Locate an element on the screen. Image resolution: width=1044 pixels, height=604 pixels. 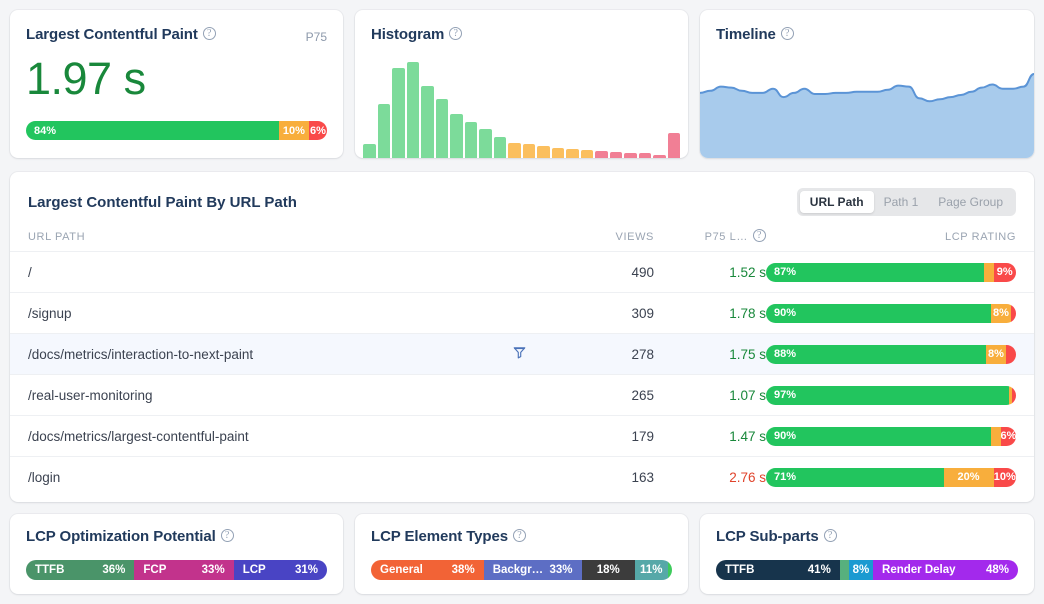
row-rating-bar: 90% 8% is located at coordinates (891, 313).